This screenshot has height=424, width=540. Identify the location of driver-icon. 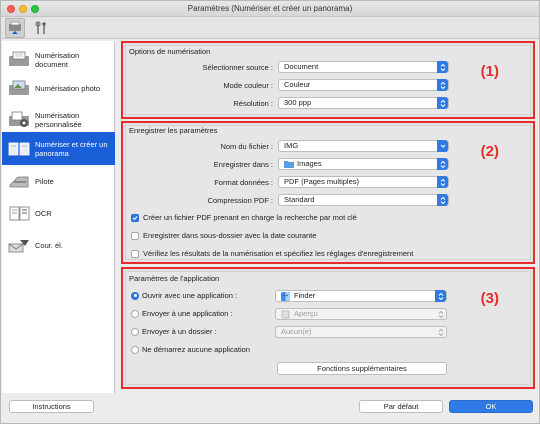
(19, 181).